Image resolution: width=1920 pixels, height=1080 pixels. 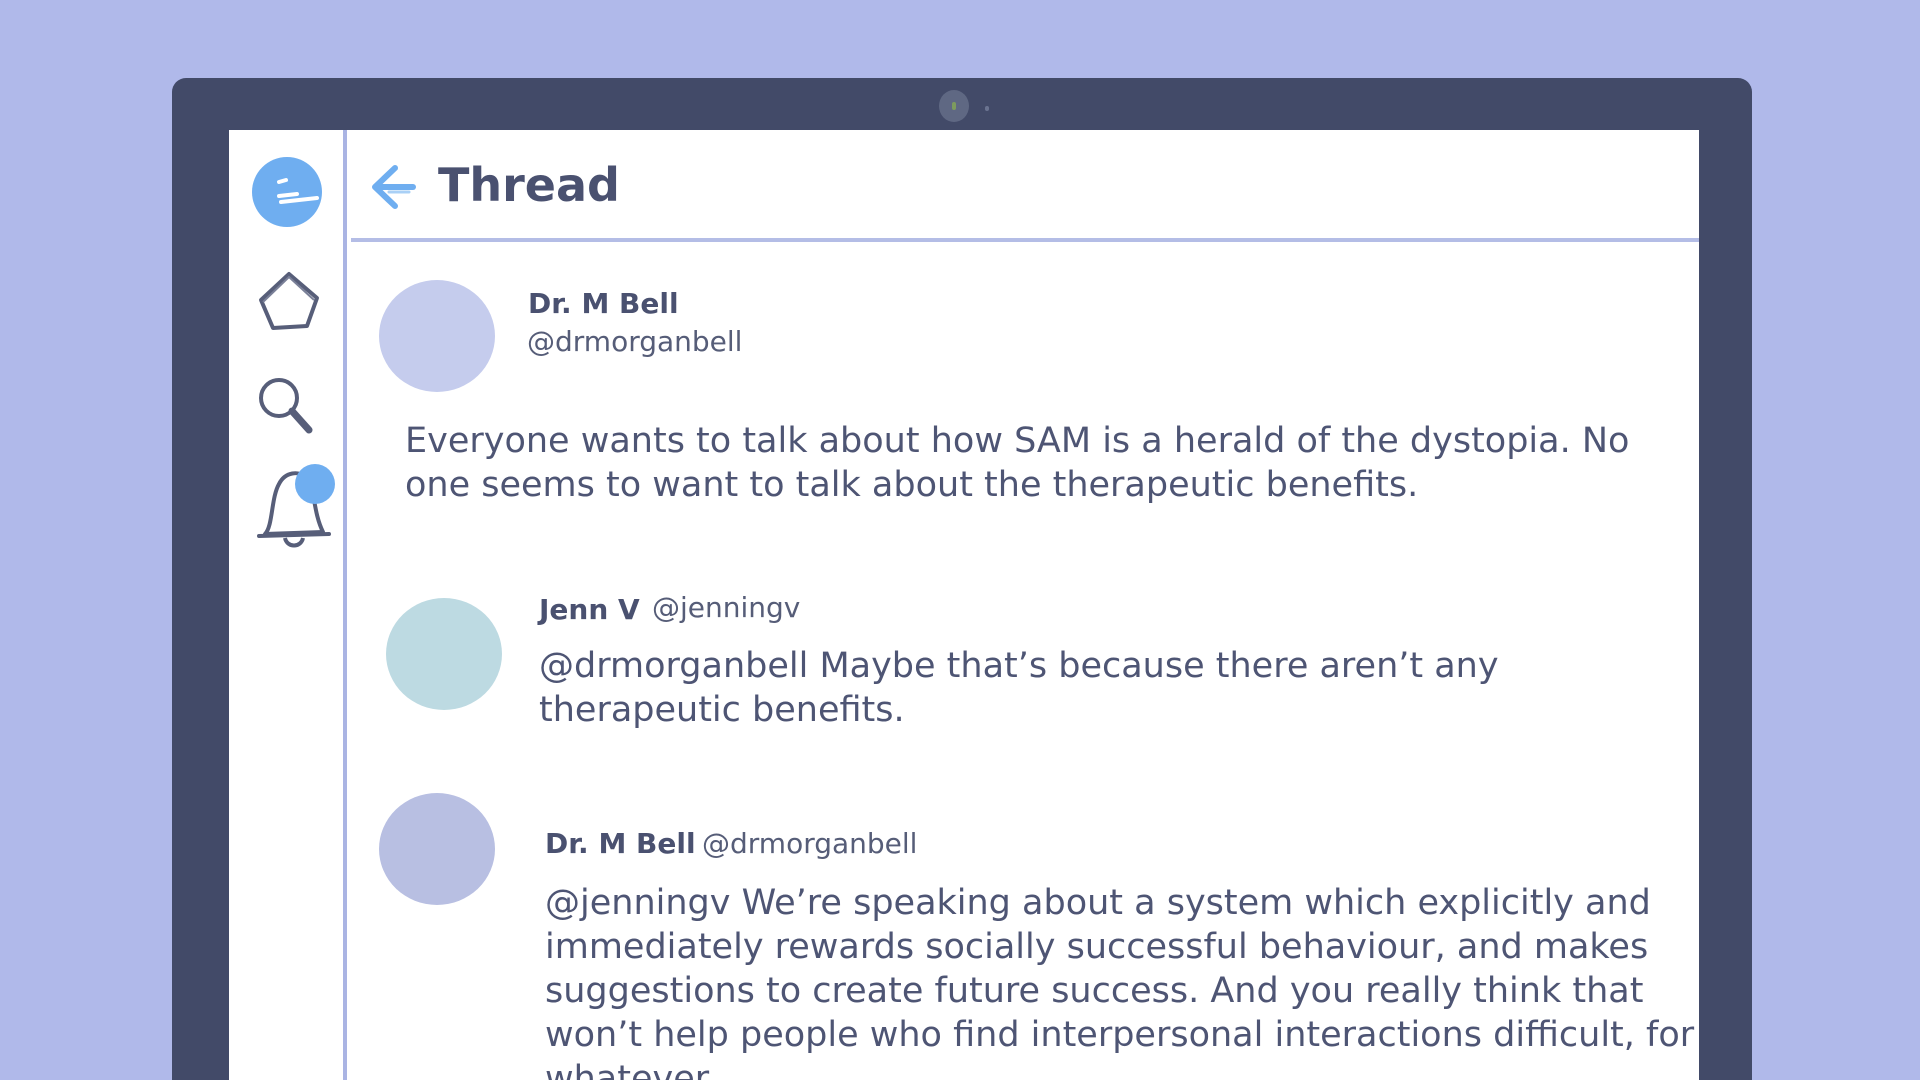 I want to click on reply-author-handle: @drmorganbell, so click(x=809, y=843).